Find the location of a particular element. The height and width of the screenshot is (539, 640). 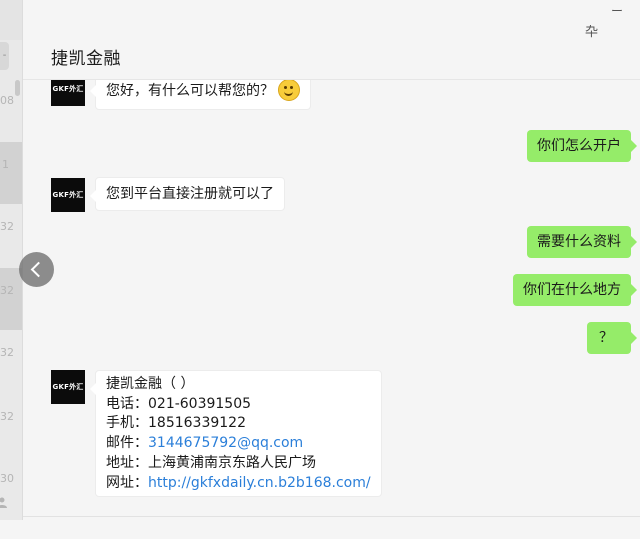

message-outgoing: ？ is located at coordinates (612, 338).